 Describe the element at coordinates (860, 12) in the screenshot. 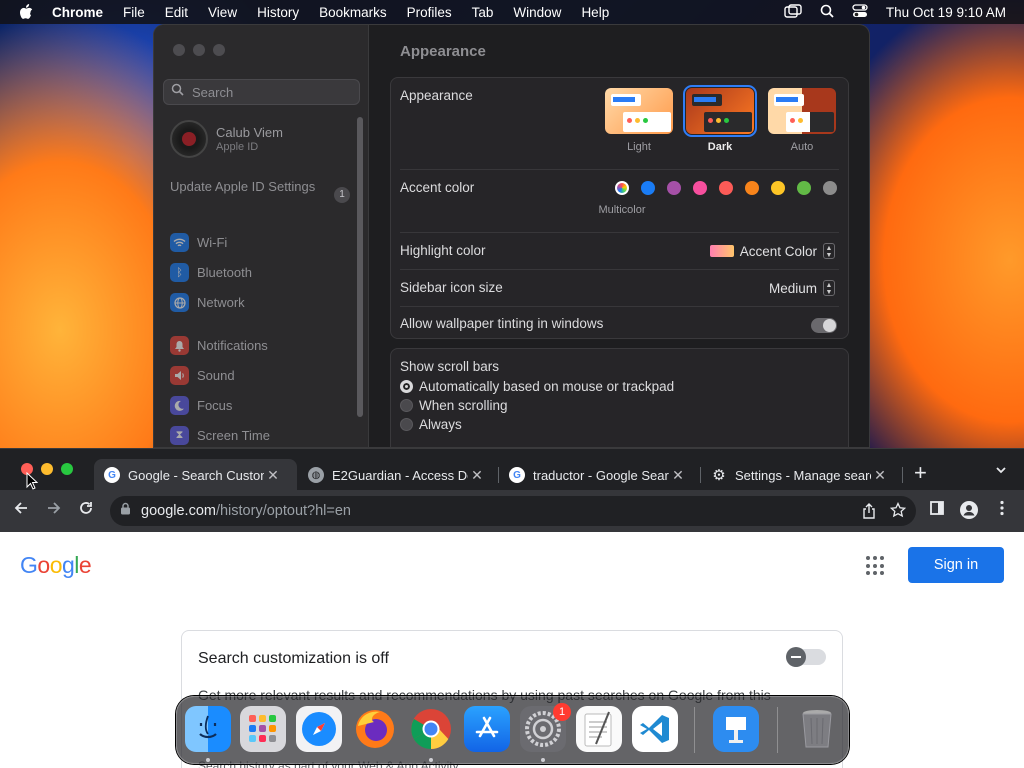

I see `control-center-icon` at that location.